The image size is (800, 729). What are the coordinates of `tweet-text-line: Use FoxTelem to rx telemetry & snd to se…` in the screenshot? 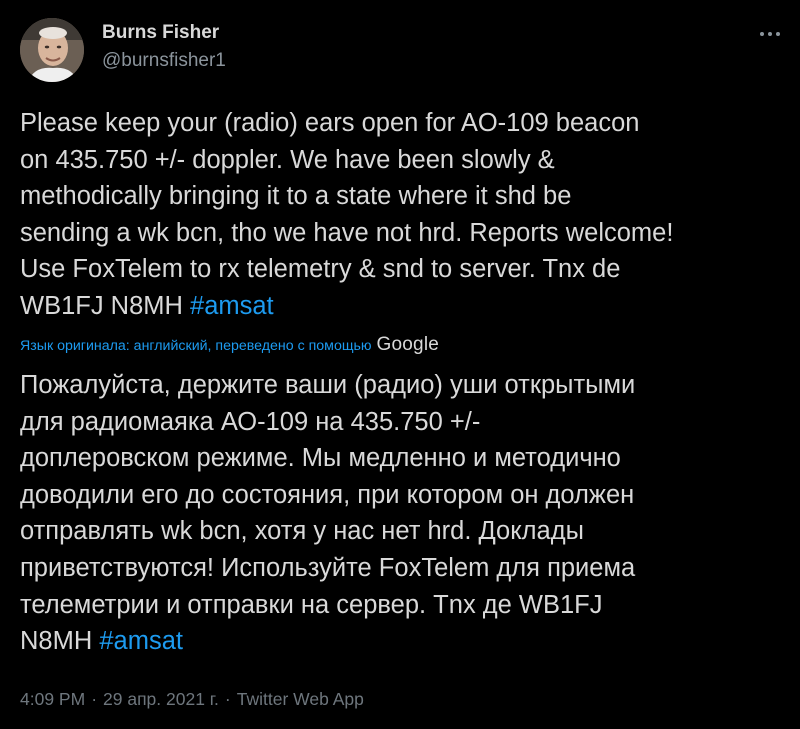 It's located at (320, 269).